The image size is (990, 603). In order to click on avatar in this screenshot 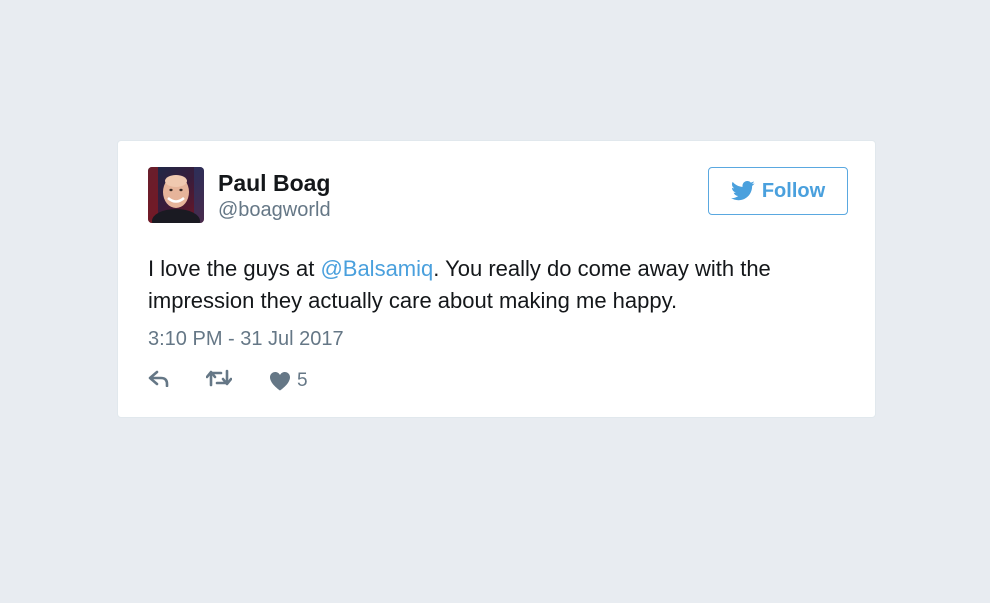, I will do `click(176, 195)`.